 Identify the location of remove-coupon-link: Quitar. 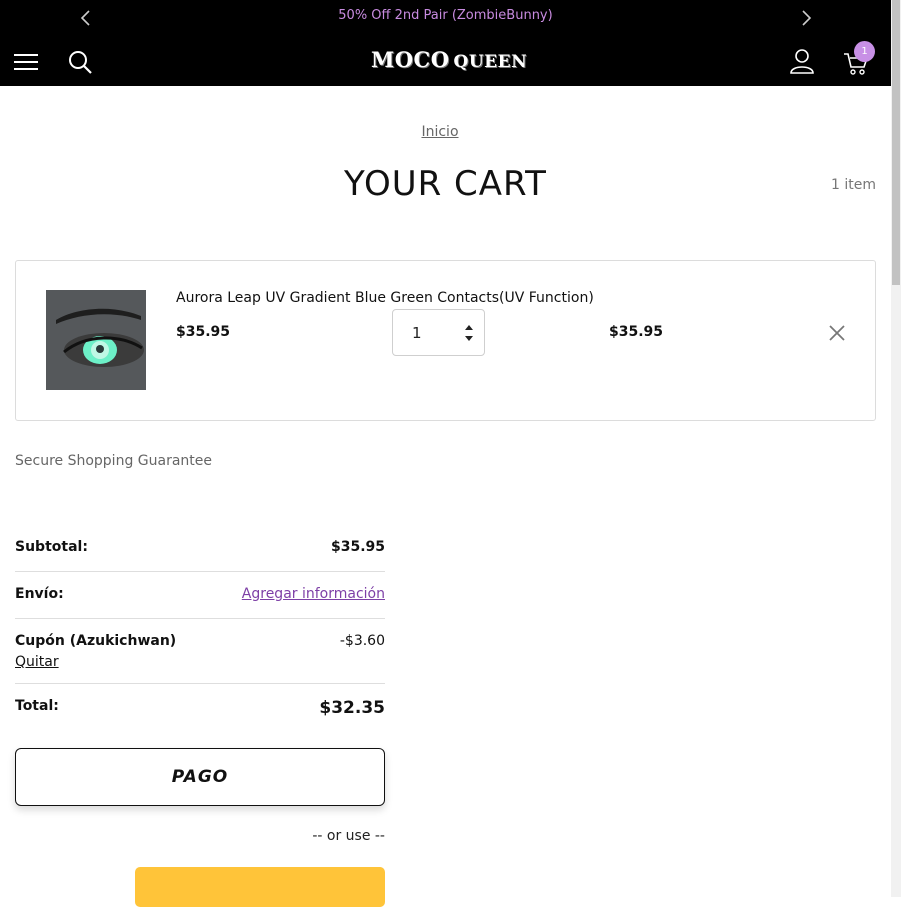
(37, 662).